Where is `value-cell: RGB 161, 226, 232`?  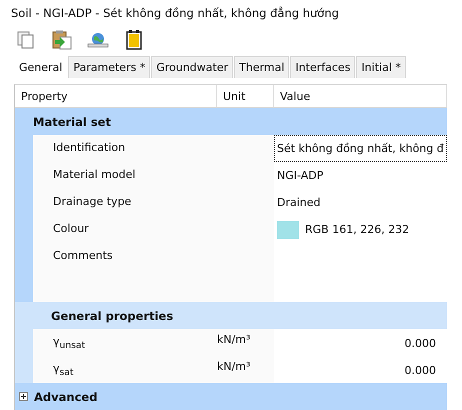
value-cell: RGB 161, 226, 232 is located at coordinates (360, 229).